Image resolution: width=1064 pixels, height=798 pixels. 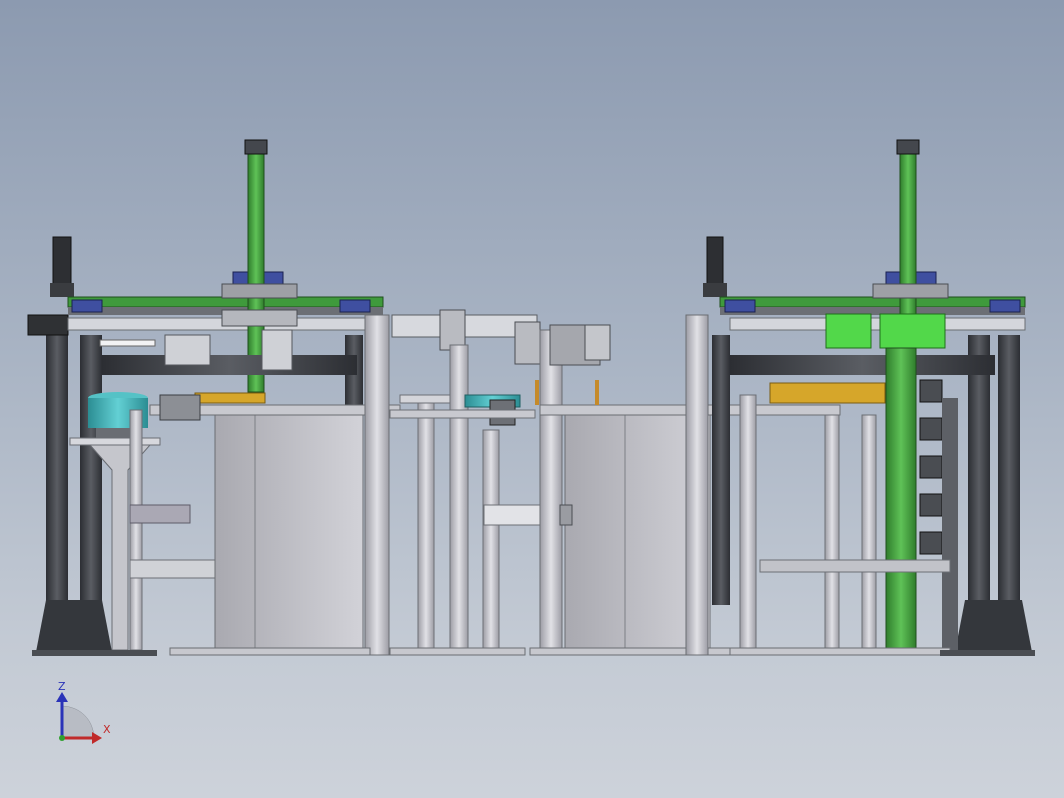 What do you see at coordinates (187, 350) in the screenshot?
I see `left-gripper-cylinder` at bounding box center [187, 350].